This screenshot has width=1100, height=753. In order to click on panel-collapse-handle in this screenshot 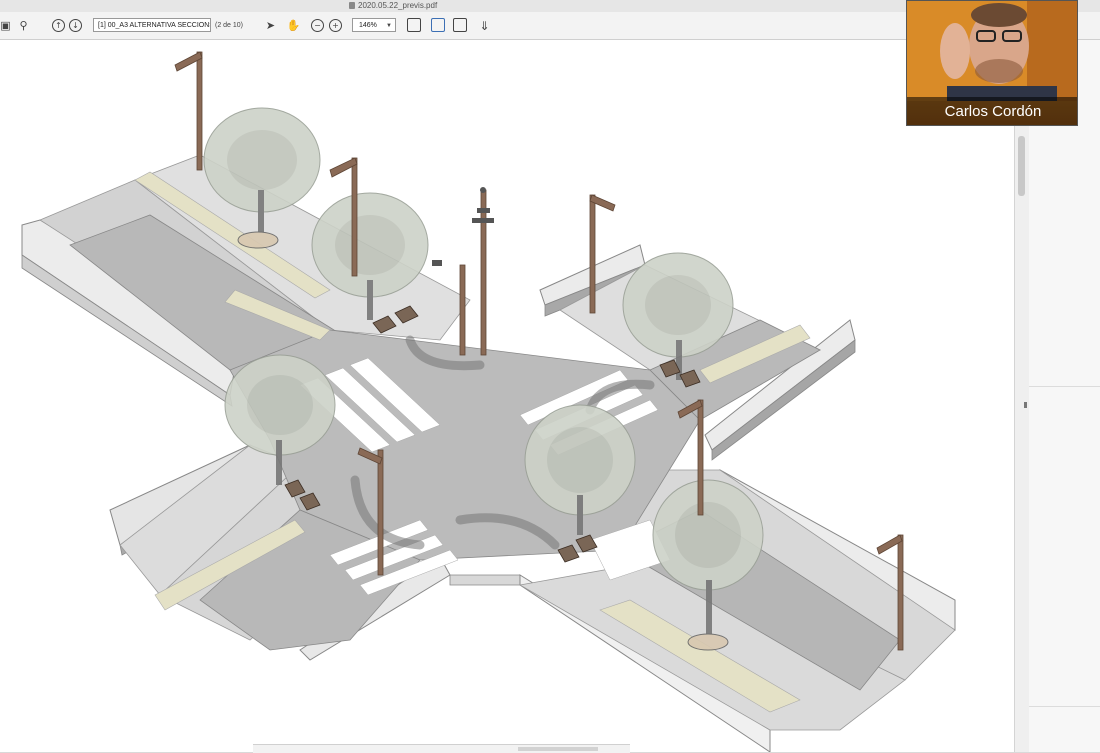, I will do `click(1025, 405)`.